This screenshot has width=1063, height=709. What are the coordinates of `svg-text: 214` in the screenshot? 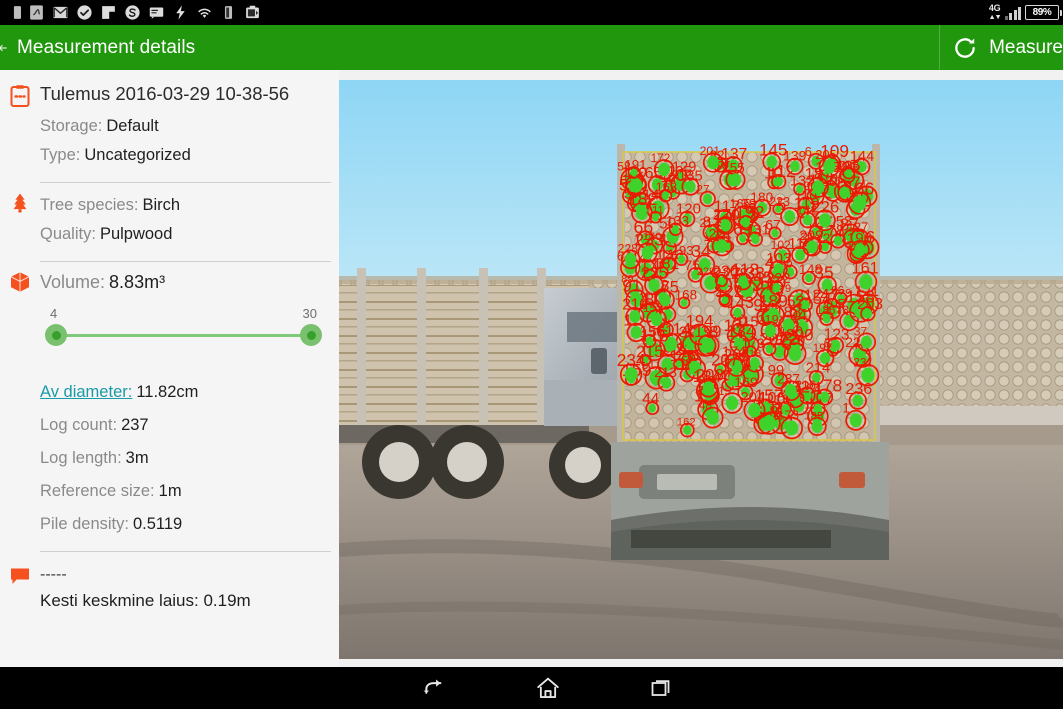 It's located at (818, 369).